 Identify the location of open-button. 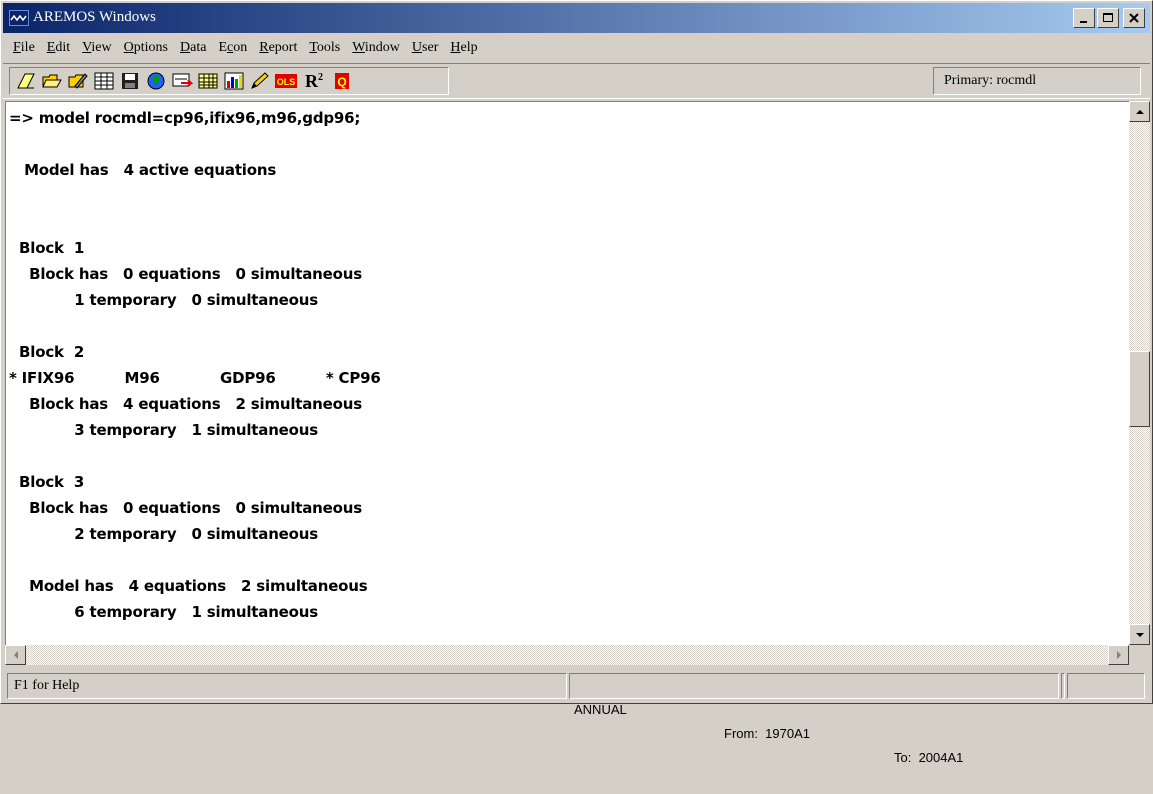
(52, 81).